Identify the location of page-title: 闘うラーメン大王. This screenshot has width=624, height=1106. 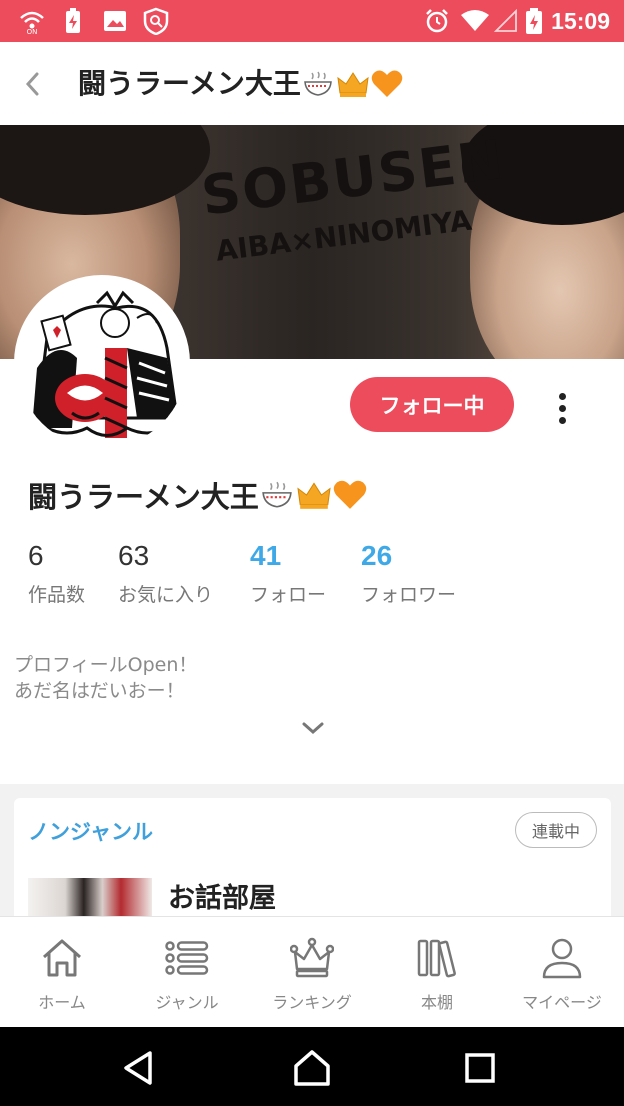
(240, 84).